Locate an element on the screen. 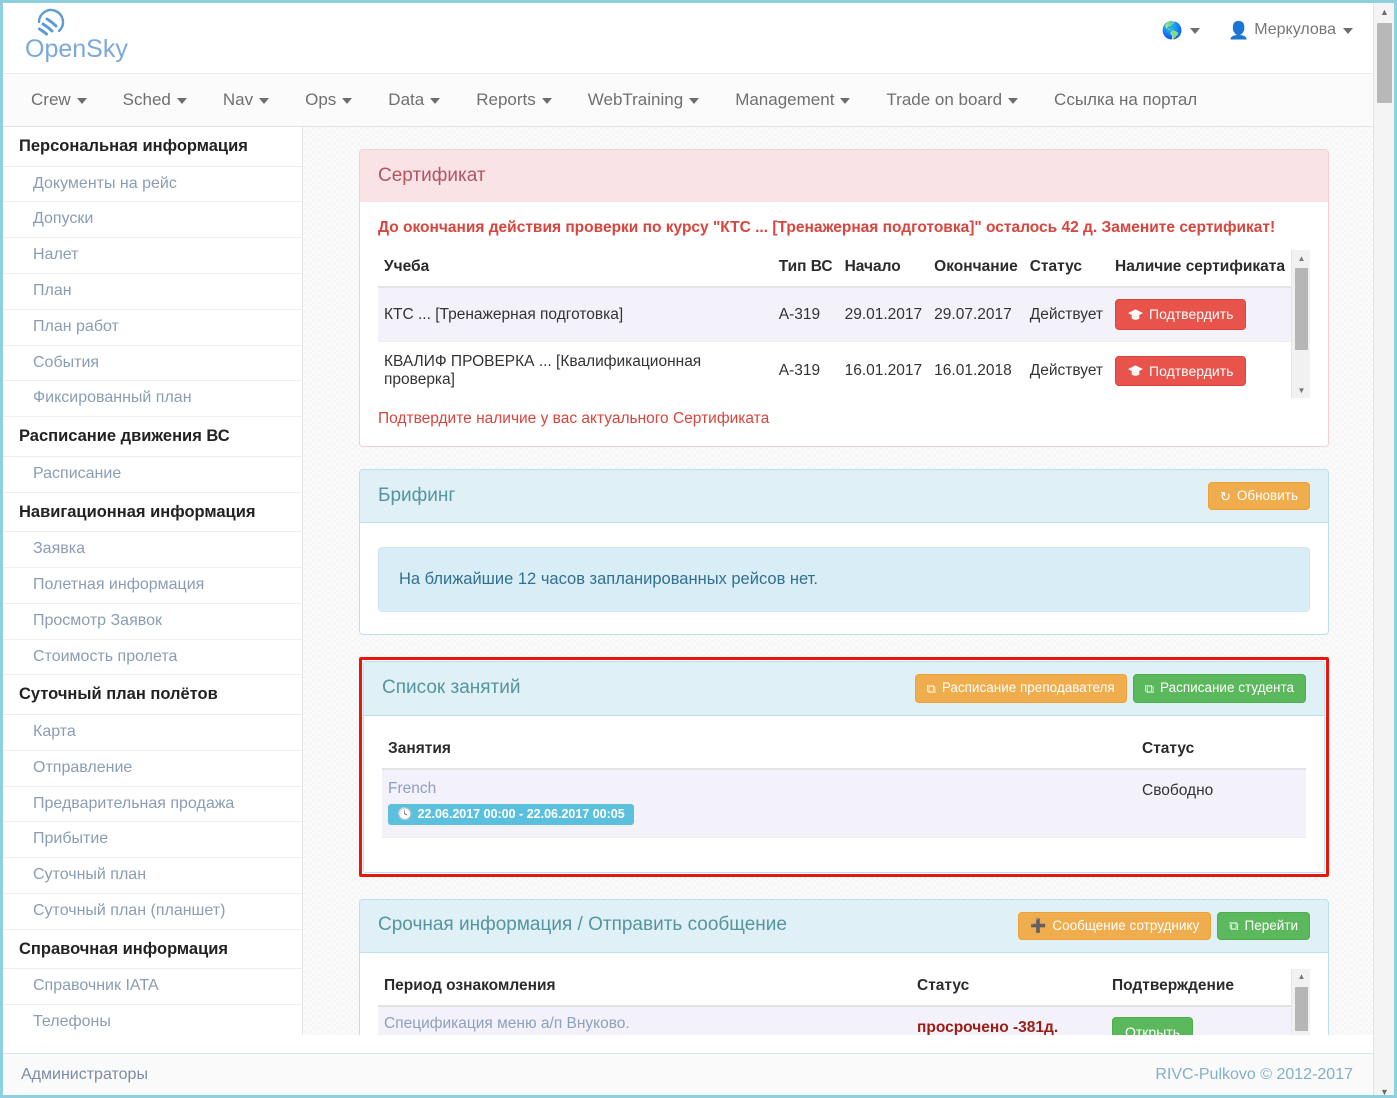 Image resolution: width=1397 pixels, height=1098 pixels. sidebar-item-flight-documents: Документы на рейс is located at coordinates (152, 184).